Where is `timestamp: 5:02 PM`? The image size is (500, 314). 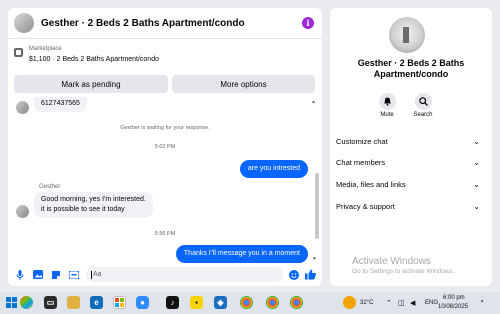
timestamp: 5:02 PM is located at coordinates (165, 147).